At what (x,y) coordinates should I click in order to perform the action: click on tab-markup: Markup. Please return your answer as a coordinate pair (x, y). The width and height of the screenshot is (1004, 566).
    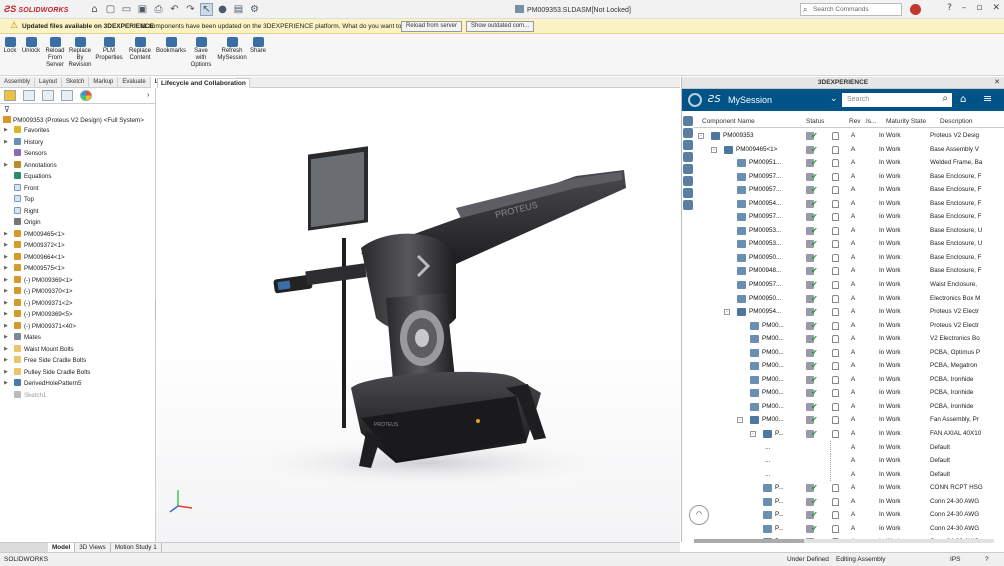
    Looking at the image, I should click on (104, 82).